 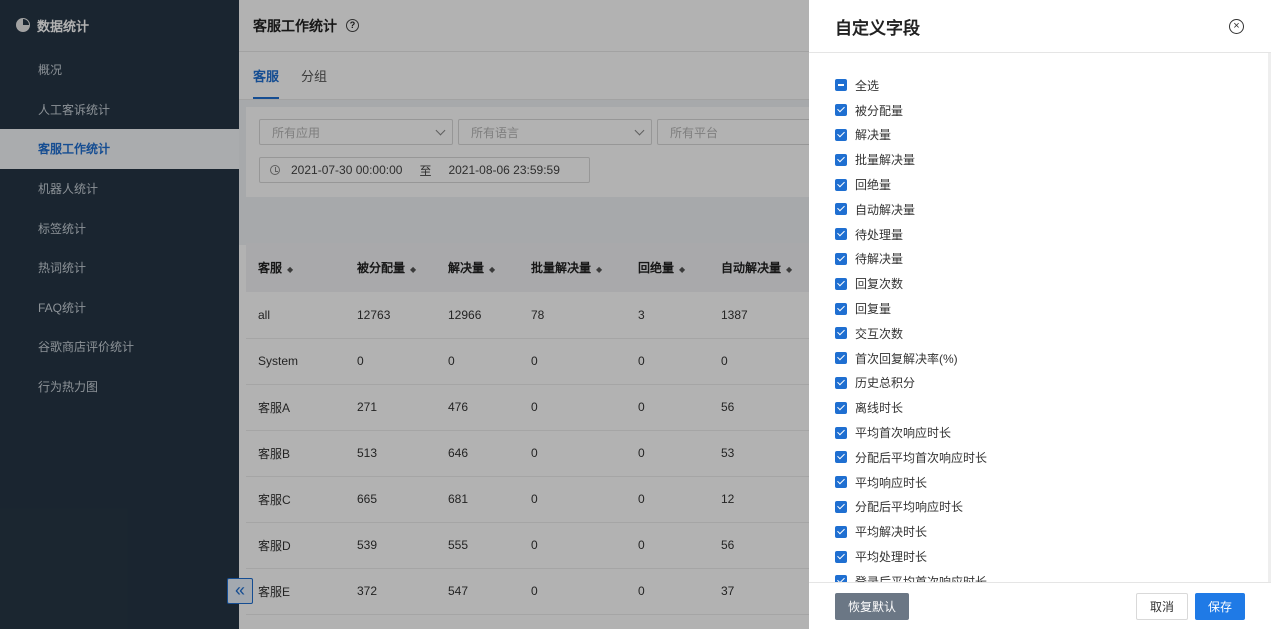 I want to click on field-label: 分配后平均首次响应时长, so click(x=921, y=457).